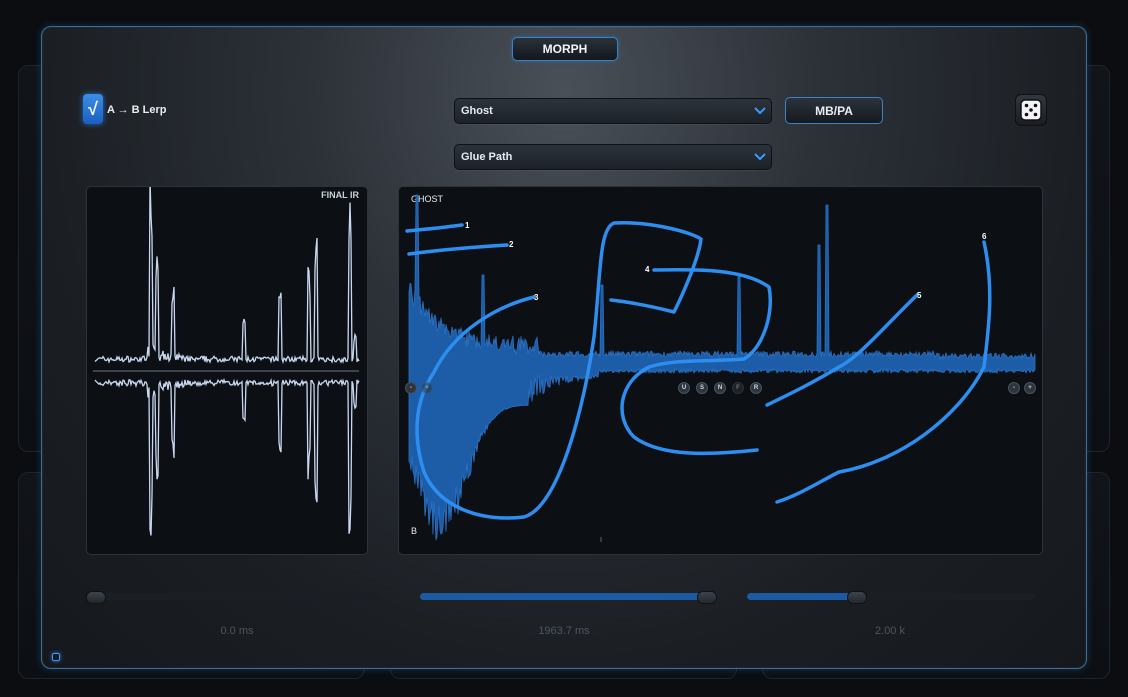 Image resolution: width=1128 pixels, height=697 pixels. What do you see at coordinates (56, 657) in the screenshot?
I see `corner-toggle-button` at bounding box center [56, 657].